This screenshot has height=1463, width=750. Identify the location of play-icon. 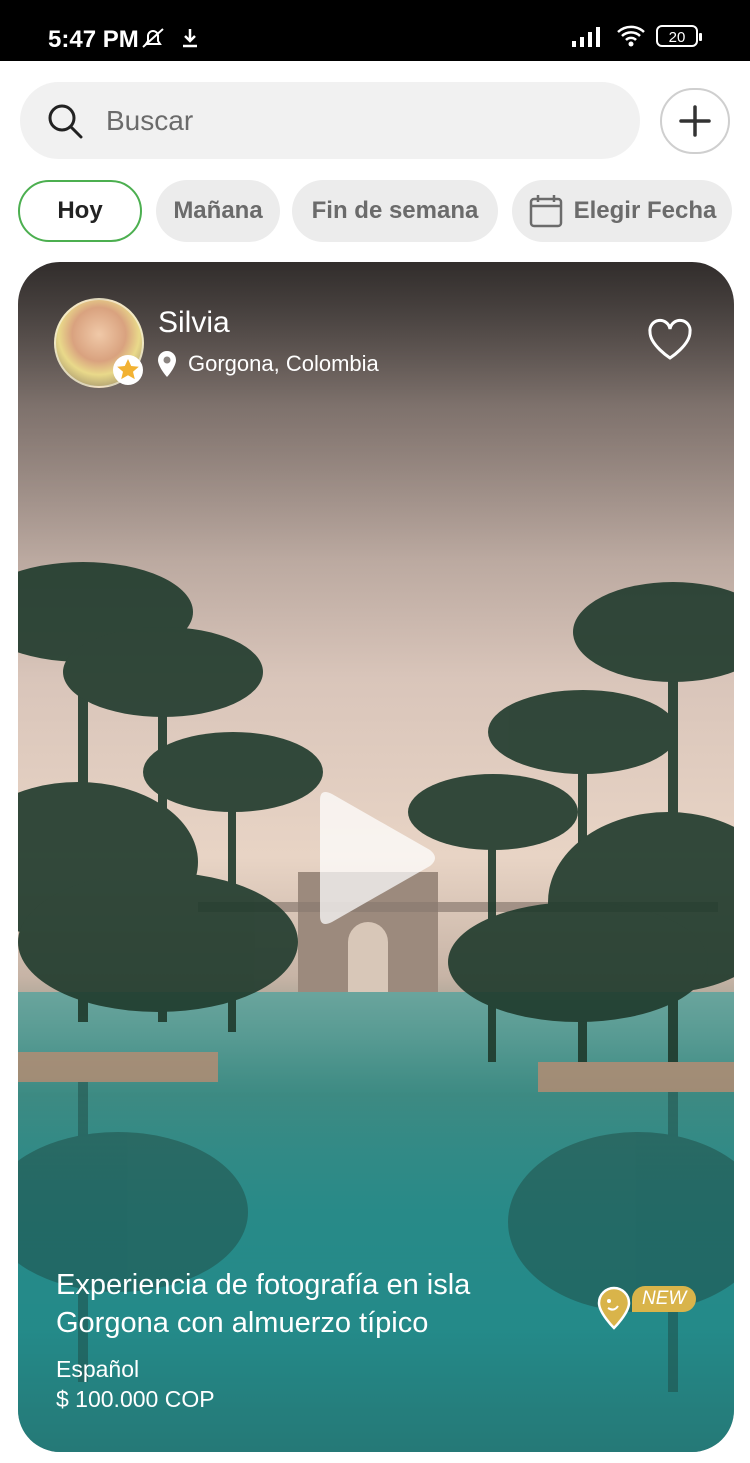
(375, 858).